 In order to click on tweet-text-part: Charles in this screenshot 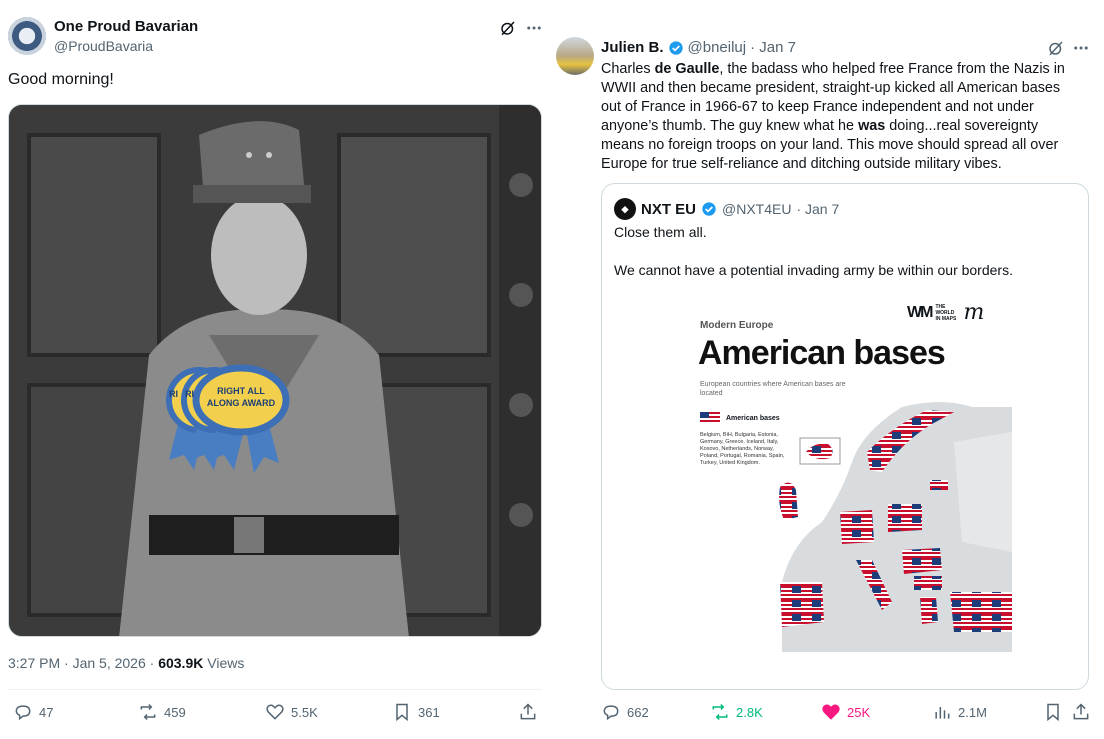, I will do `click(628, 69)`.